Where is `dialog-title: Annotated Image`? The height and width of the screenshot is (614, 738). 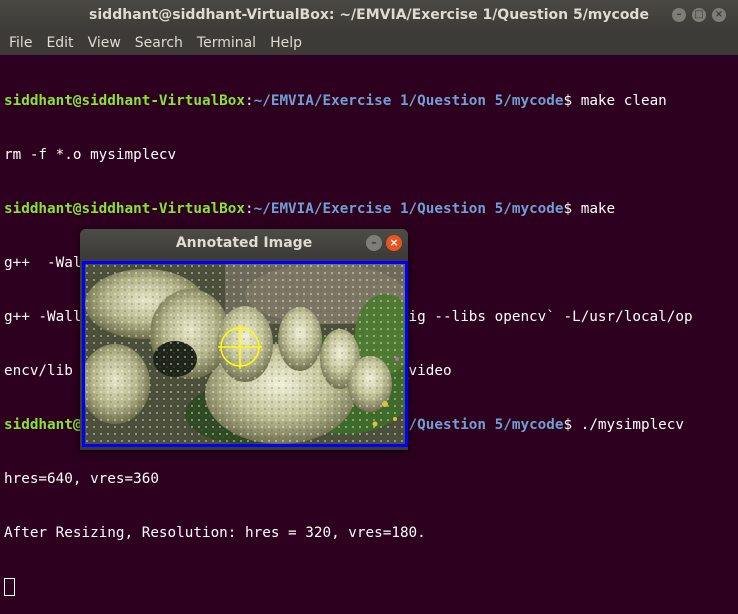 dialog-title: Annotated Image is located at coordinates (244, 243).